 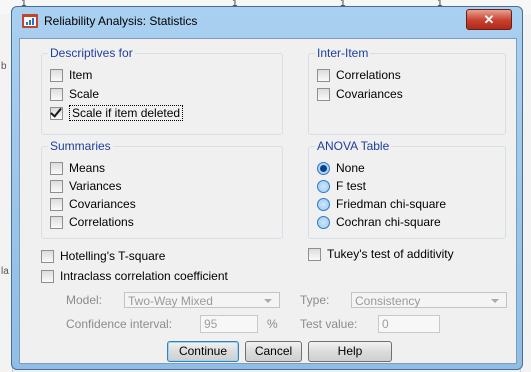 I want to click on anova-none-radio: None, so click(x=341, y=168).